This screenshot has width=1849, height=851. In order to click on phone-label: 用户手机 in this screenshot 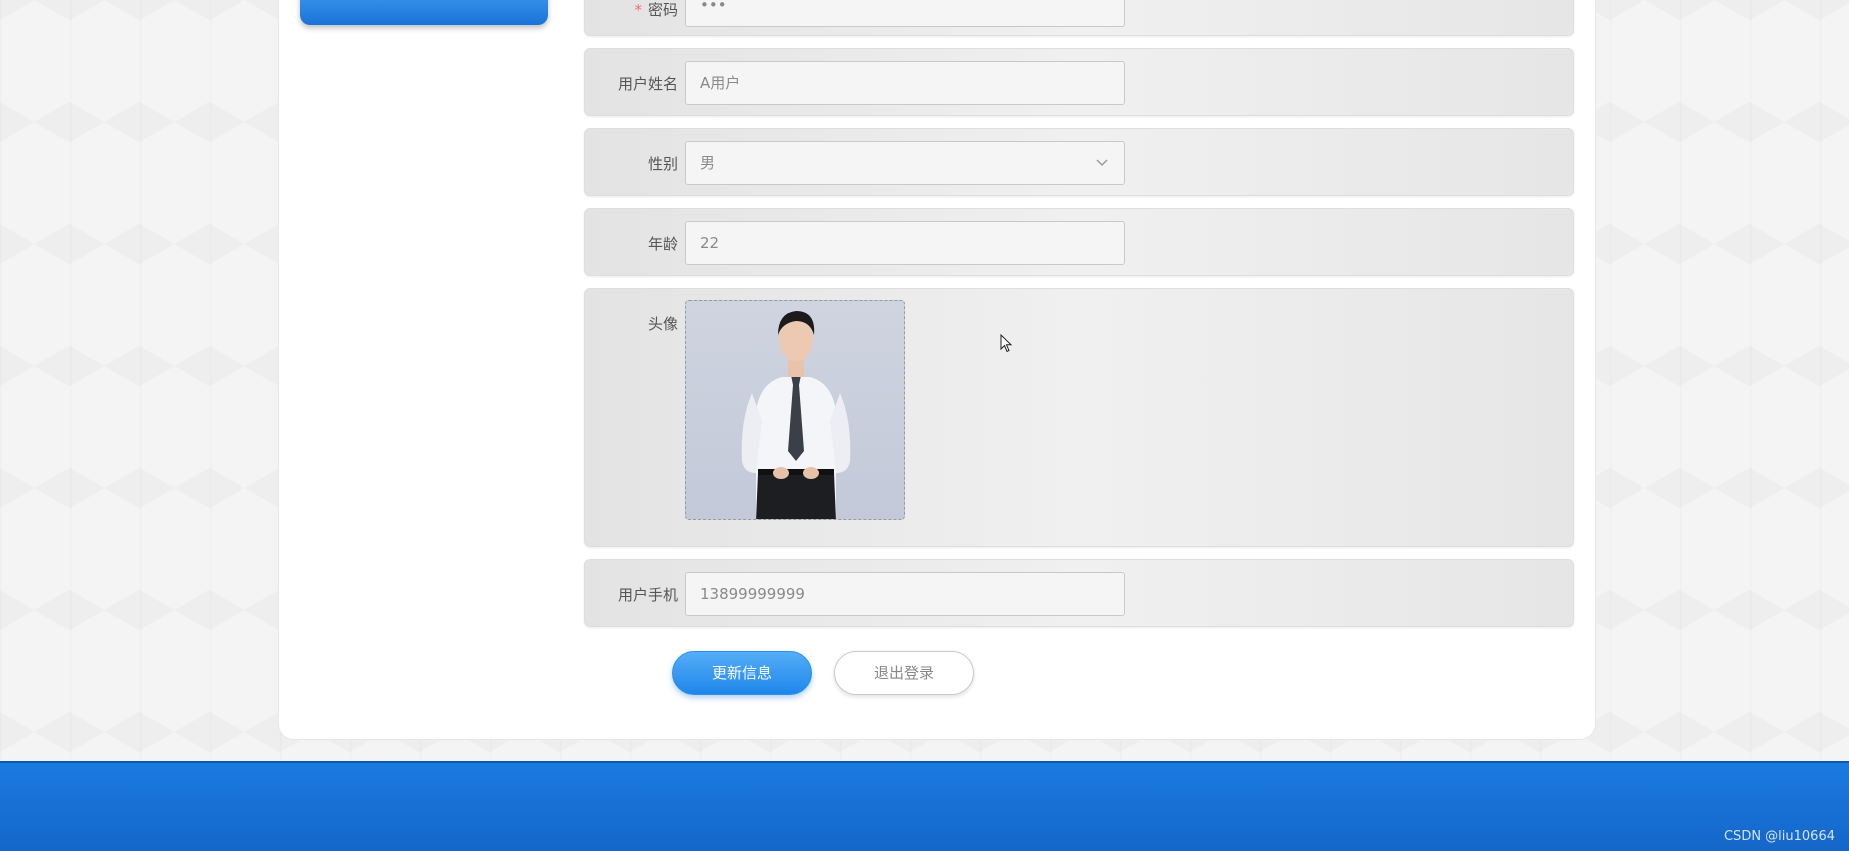, I will do `click(647, 595)`.